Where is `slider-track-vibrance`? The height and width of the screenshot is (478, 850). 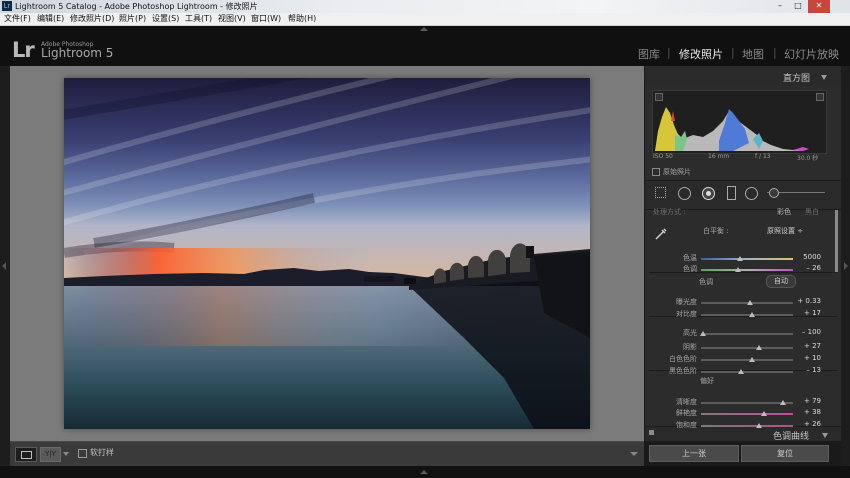 slider-track-vibrance is located at coordinates (747, 414).